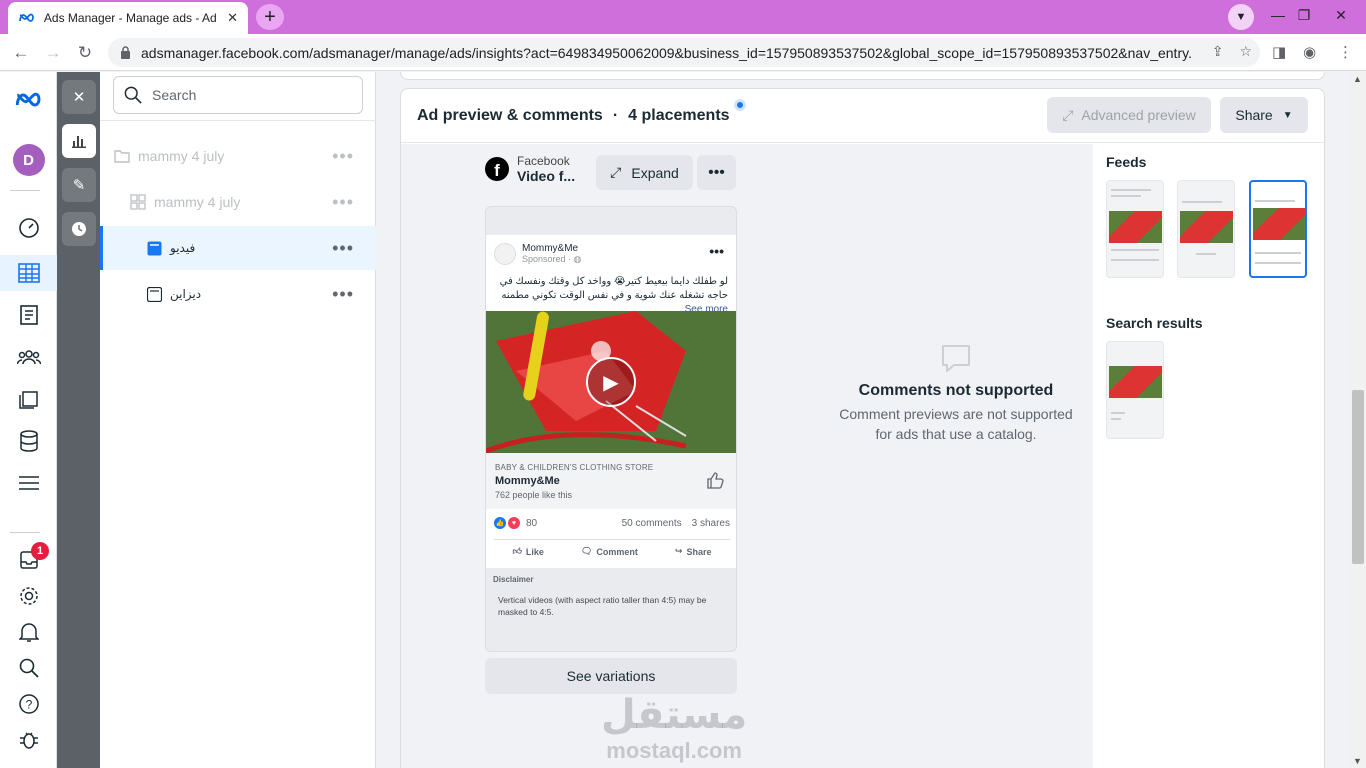  I want to click on tool-strip: ✕ ✎, so click(78, 420).